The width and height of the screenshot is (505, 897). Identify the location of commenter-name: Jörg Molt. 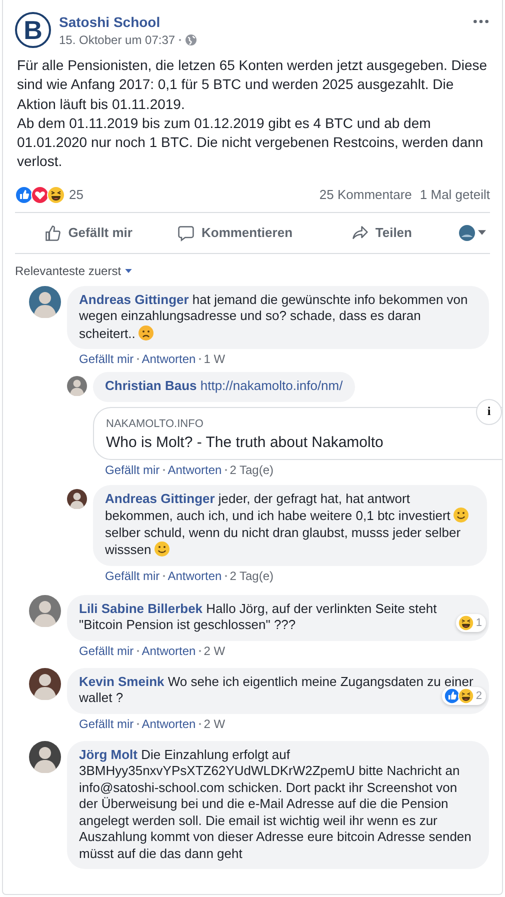
(108, 754).